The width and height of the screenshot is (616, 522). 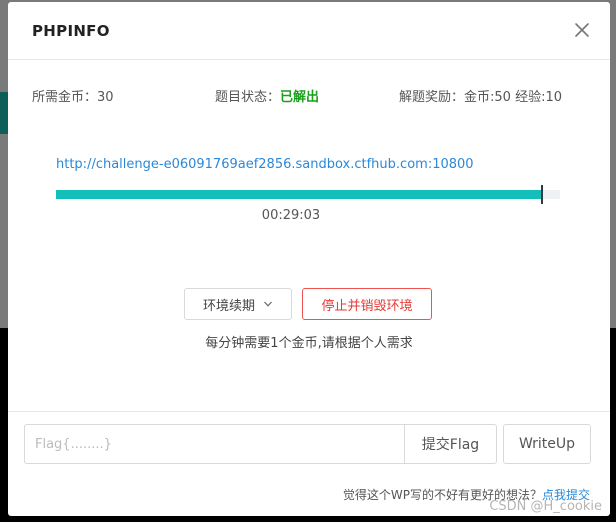 What do you see at coordinates (542, 194) in the screenshot?
I see `time-progress-marker` at bounding box center [542, 194].